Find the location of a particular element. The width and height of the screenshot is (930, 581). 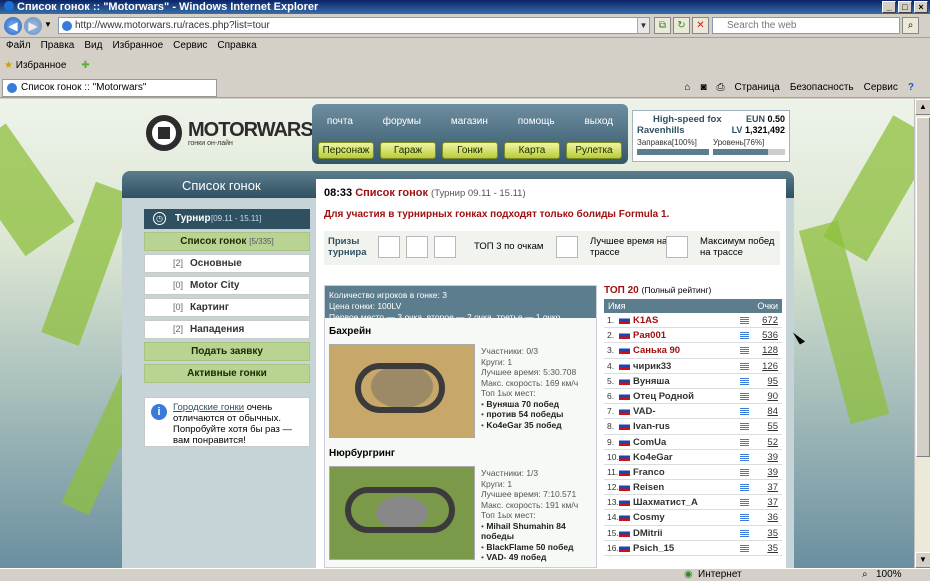

track-map-bahrain is located at coordinates (402, 391).